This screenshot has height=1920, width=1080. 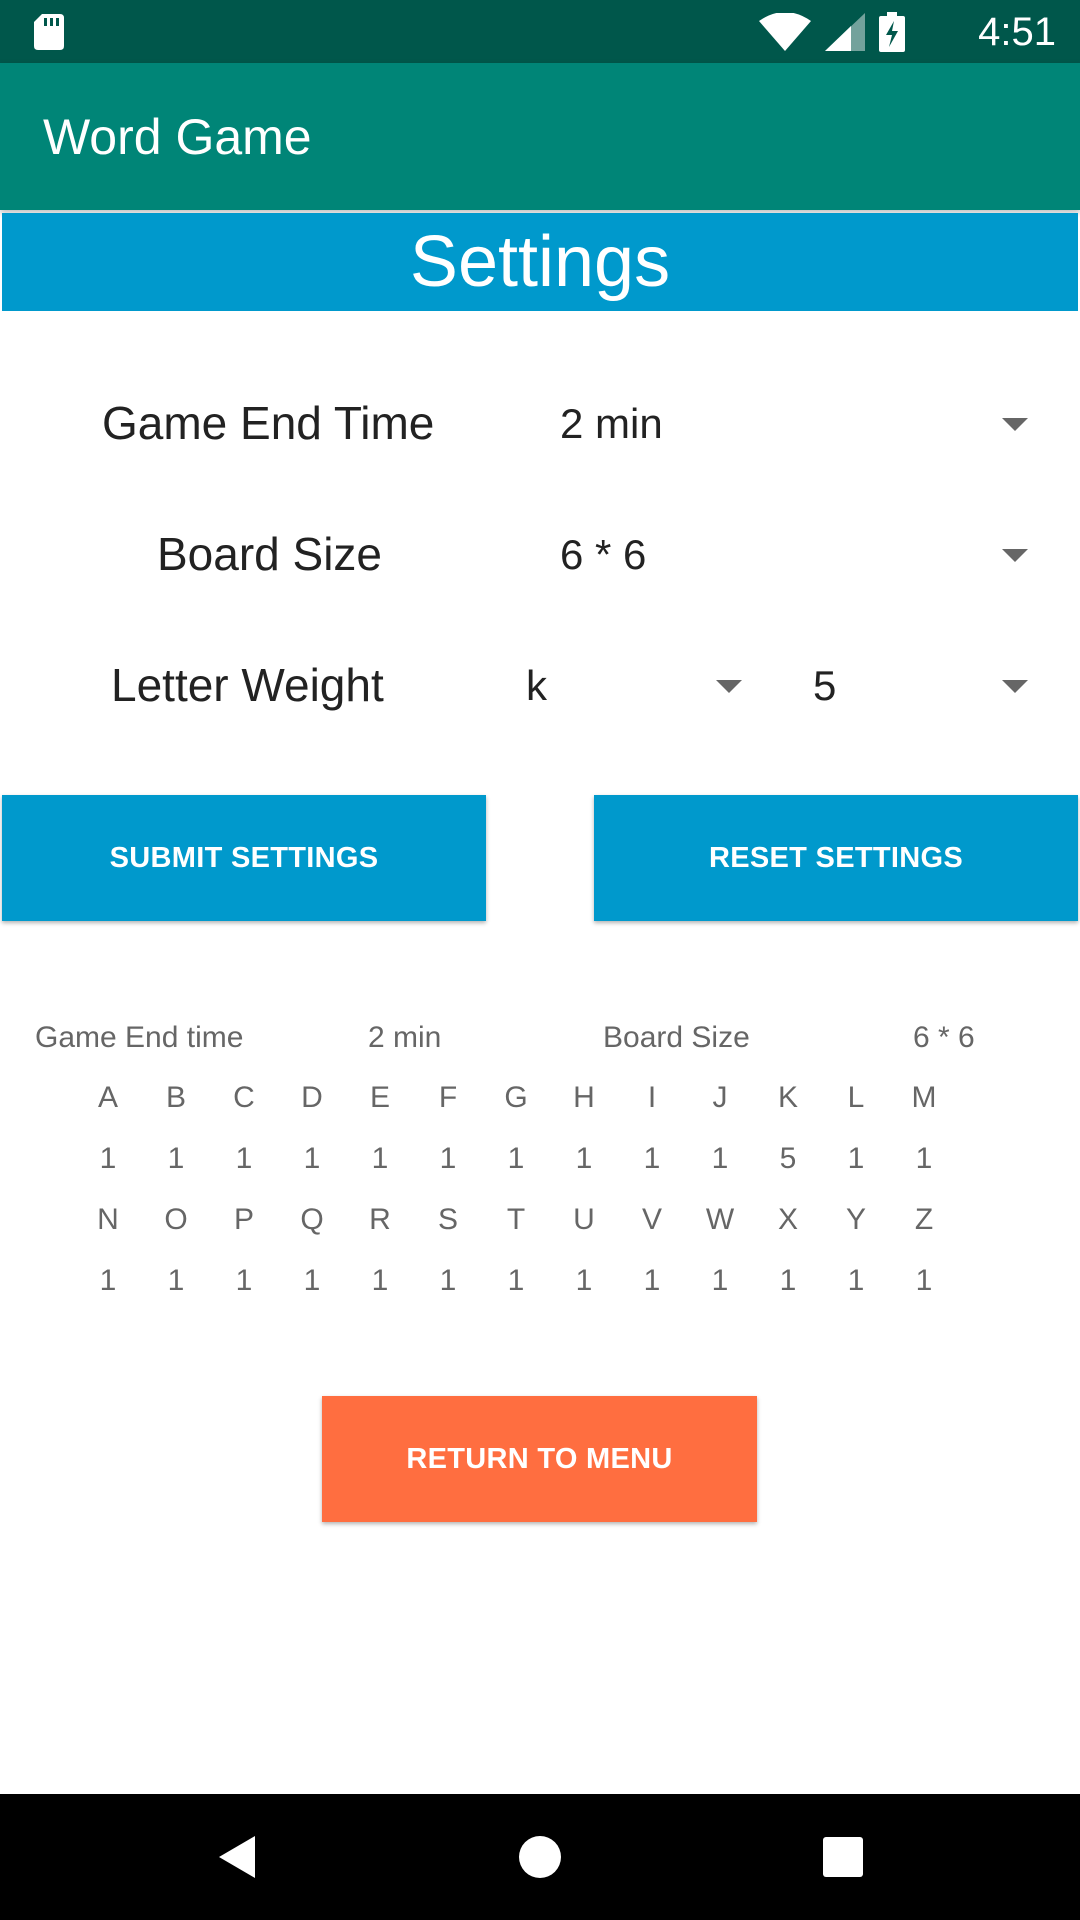 What do you see at coordinates (924, 1219) in the screenshot?
I see `grid-letter: Z` at bounding box center [924, 1219].